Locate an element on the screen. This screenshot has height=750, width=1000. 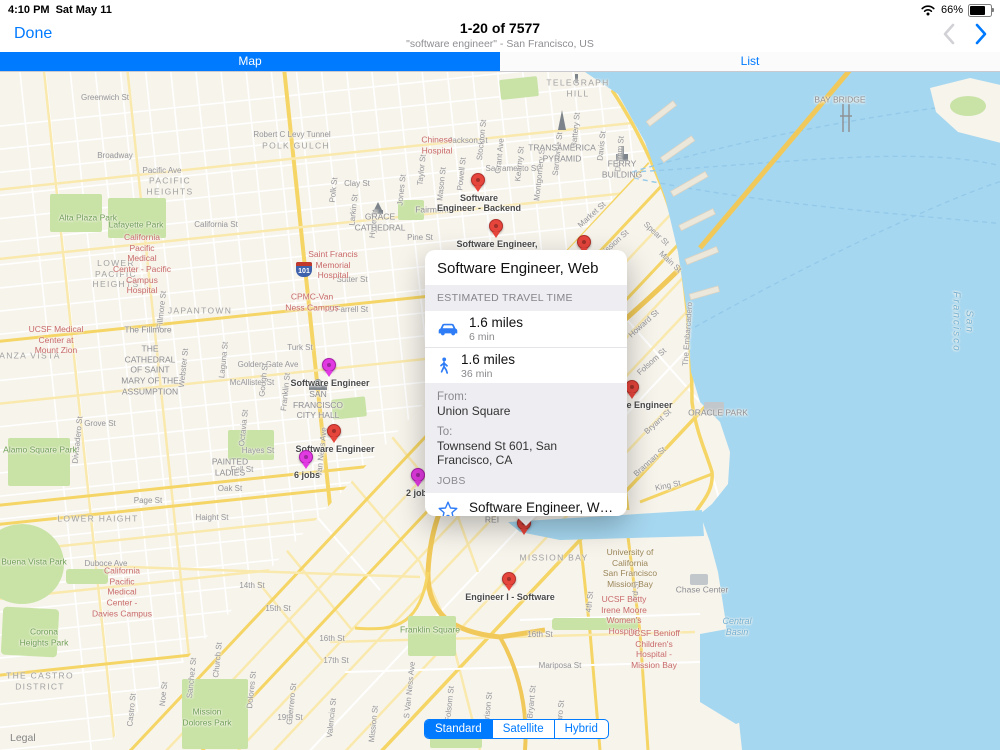
callout-arrow is located at coordinates (526, 520).